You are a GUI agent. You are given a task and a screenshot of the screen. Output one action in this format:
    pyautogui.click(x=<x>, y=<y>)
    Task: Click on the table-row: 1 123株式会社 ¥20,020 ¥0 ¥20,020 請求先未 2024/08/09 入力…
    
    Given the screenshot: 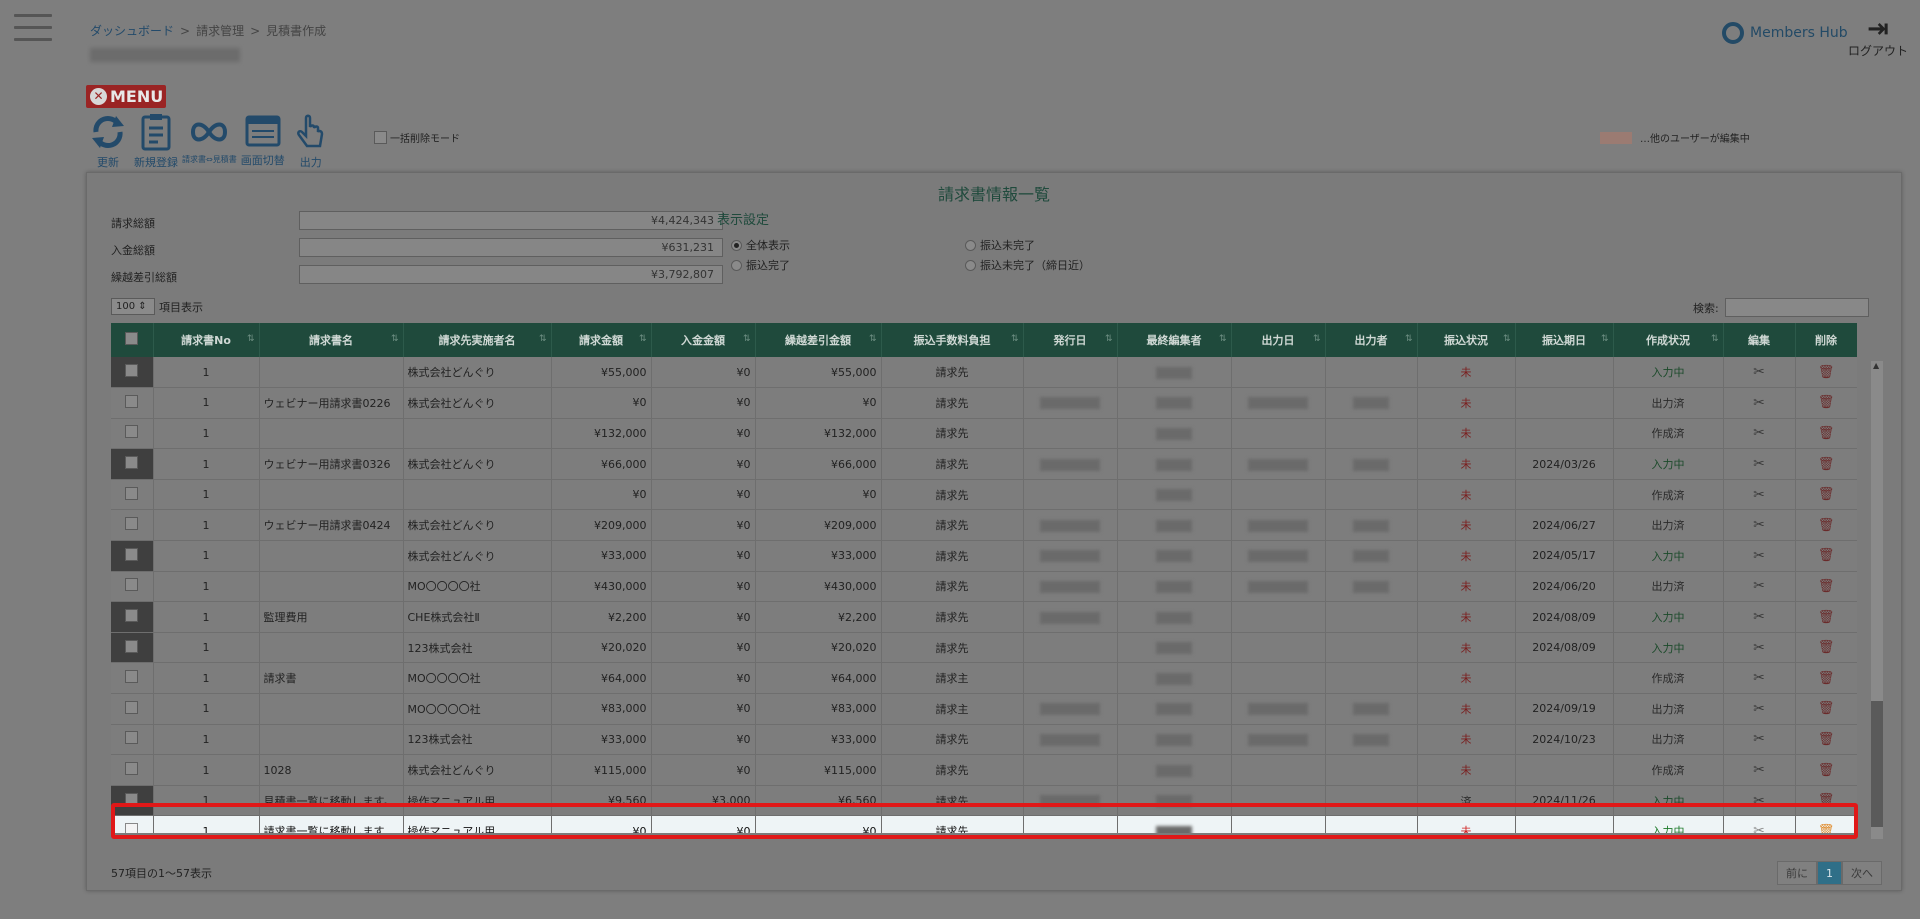 What is the action you would take?
    pyautogui.click(x=984, y=648)
    